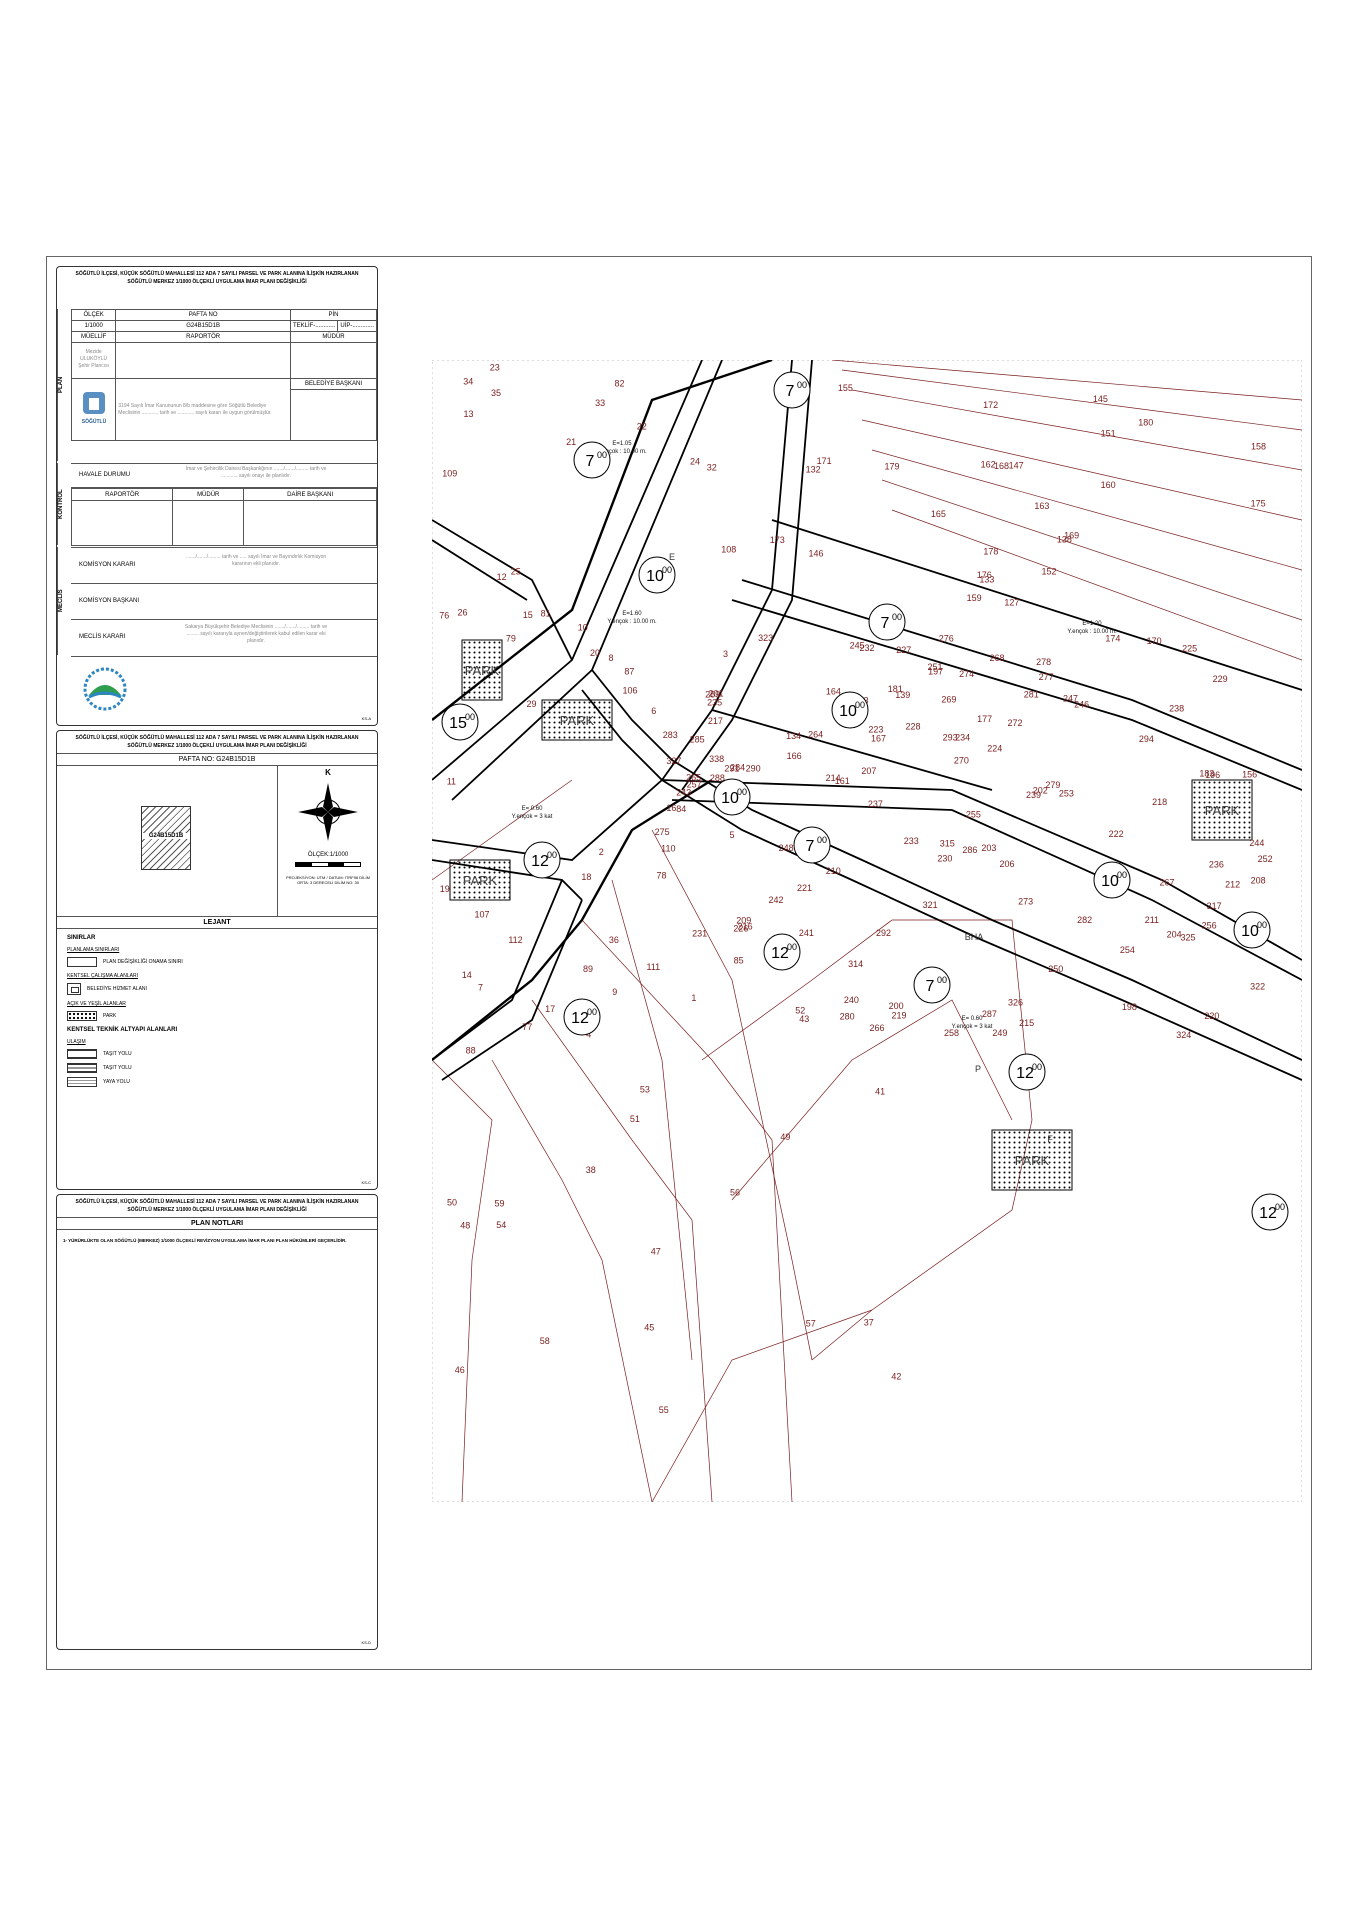  Describe the element at coordinates (845, 388) in the screenshot. I see `parcel-number: 155` at that location.